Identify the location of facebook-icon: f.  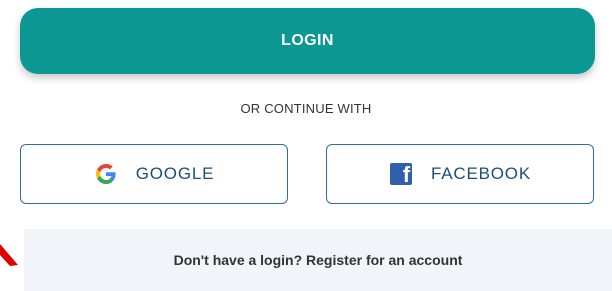
(401, 174).